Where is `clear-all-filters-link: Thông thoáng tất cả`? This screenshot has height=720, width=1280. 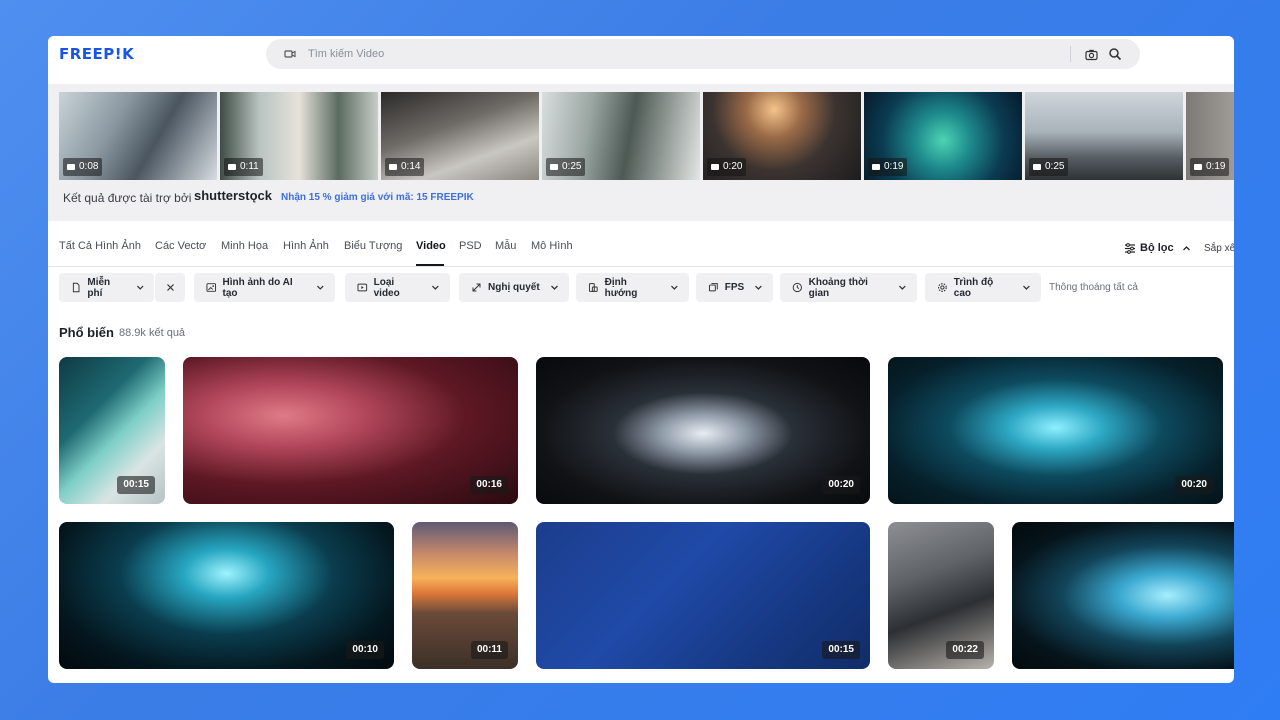
clear-all-filters-link: Thông thoáng tất cả is located at coordinates (1093, 287).